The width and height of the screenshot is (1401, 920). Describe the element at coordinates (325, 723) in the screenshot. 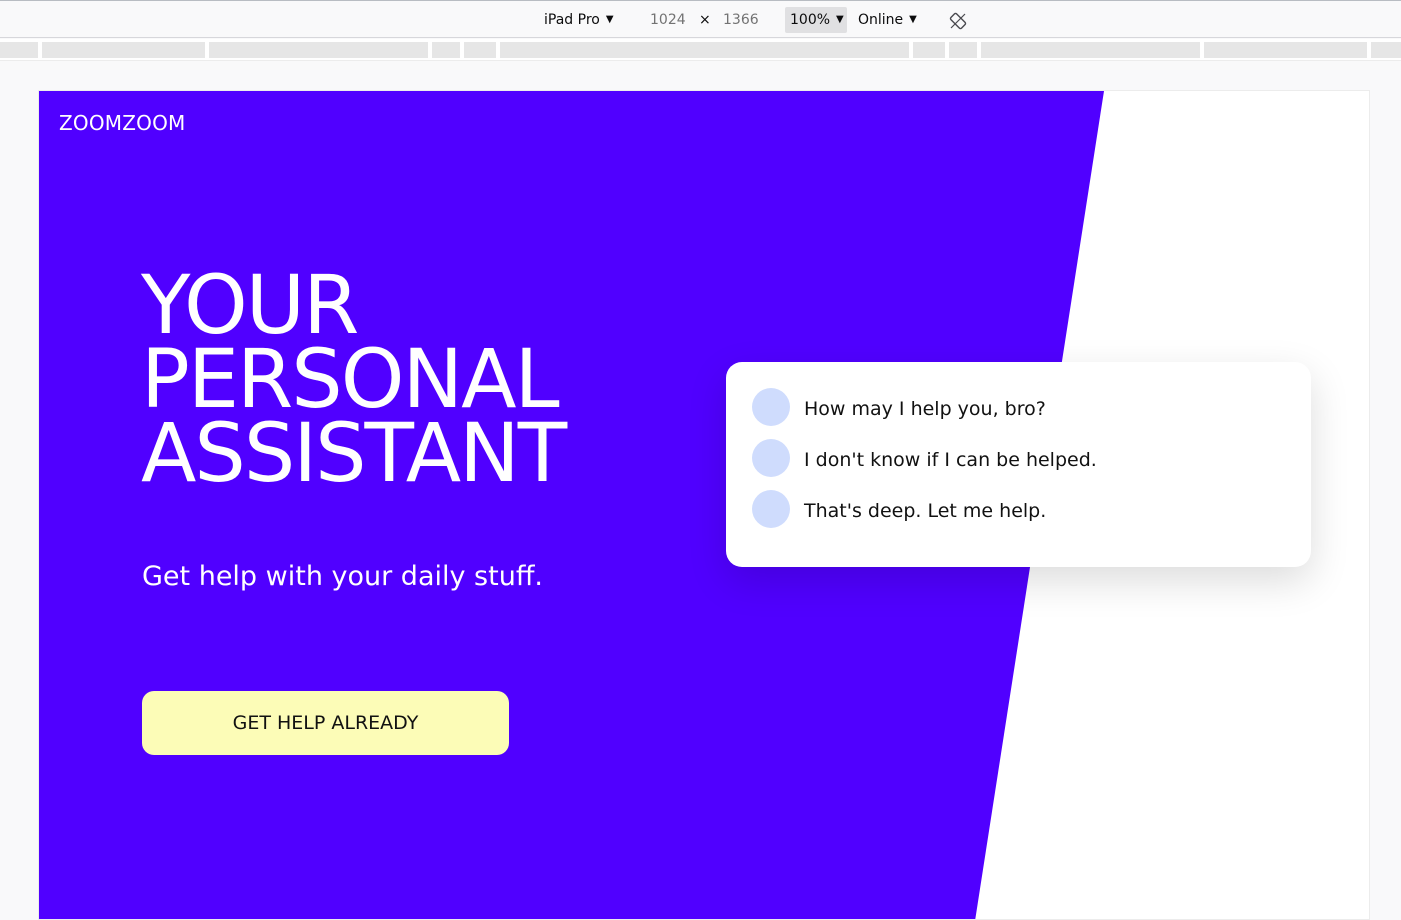

I see `get-help-button: GET HELP ALREADY` at that location.